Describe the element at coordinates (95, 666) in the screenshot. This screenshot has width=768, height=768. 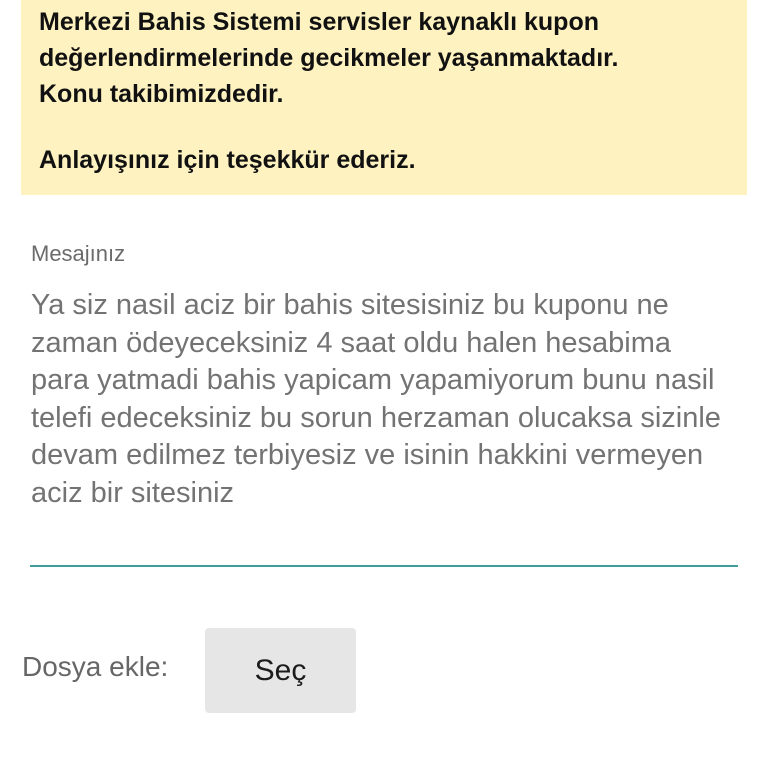
I see `attachment-label: Dosya ekle:` at that location.